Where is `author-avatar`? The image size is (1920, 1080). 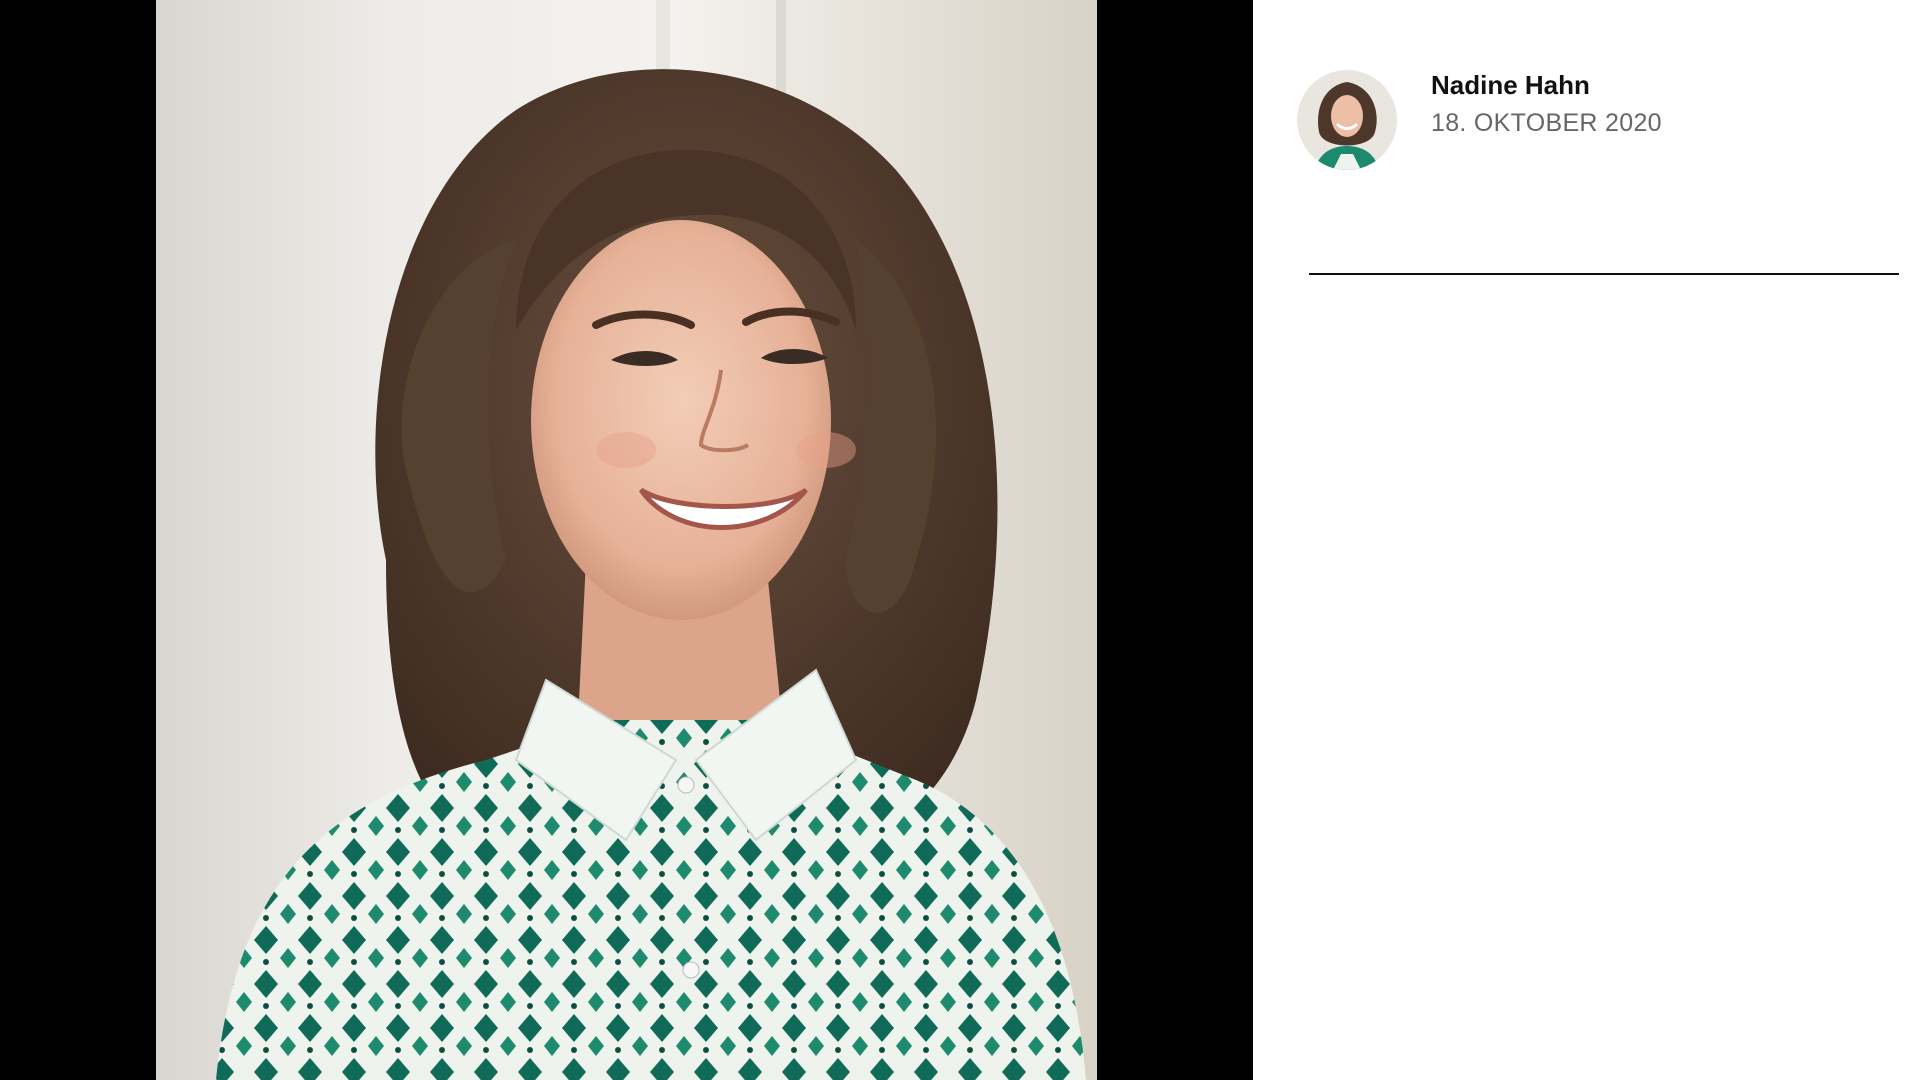 author-avatar is located at coordinates (1347, 120).